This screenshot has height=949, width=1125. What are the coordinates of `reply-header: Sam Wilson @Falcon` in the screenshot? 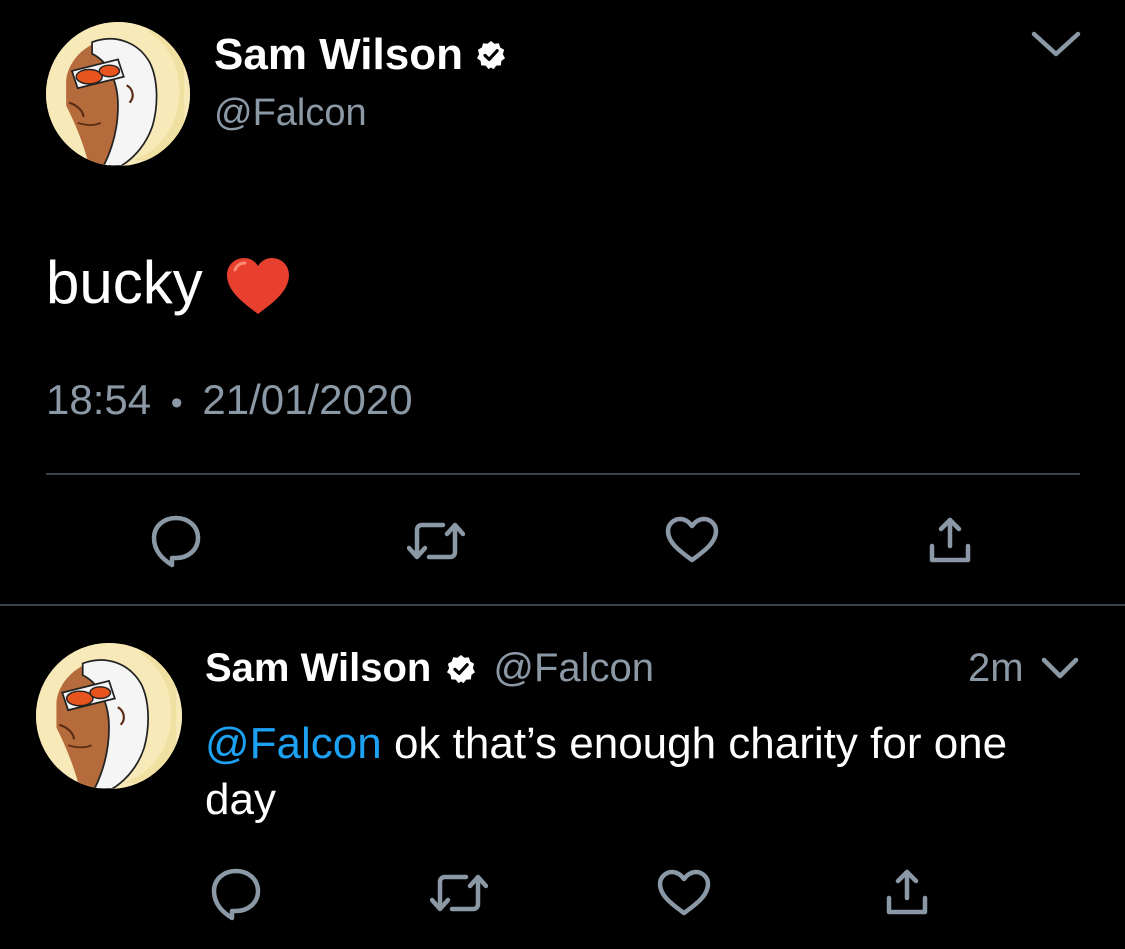 It's located at (429, 668).